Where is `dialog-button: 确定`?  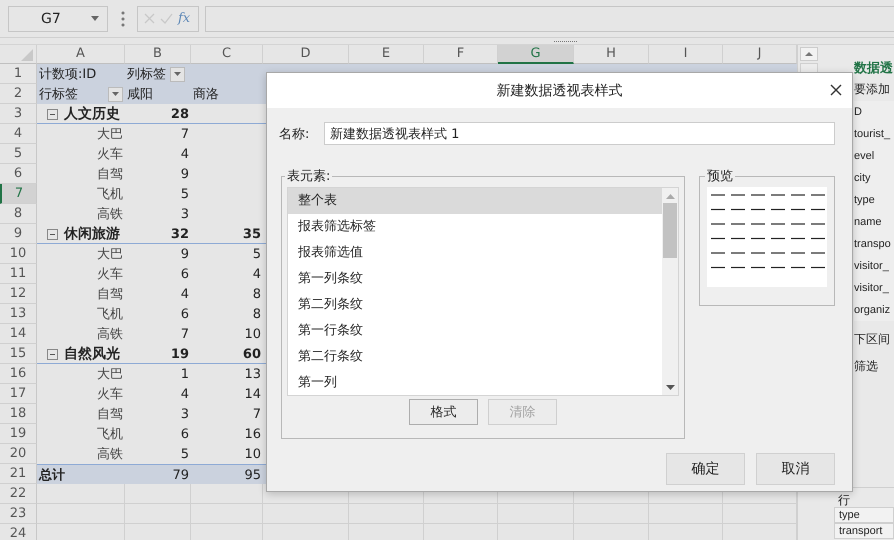
dialog-button: 确定 is located at coordinates (705, 469).